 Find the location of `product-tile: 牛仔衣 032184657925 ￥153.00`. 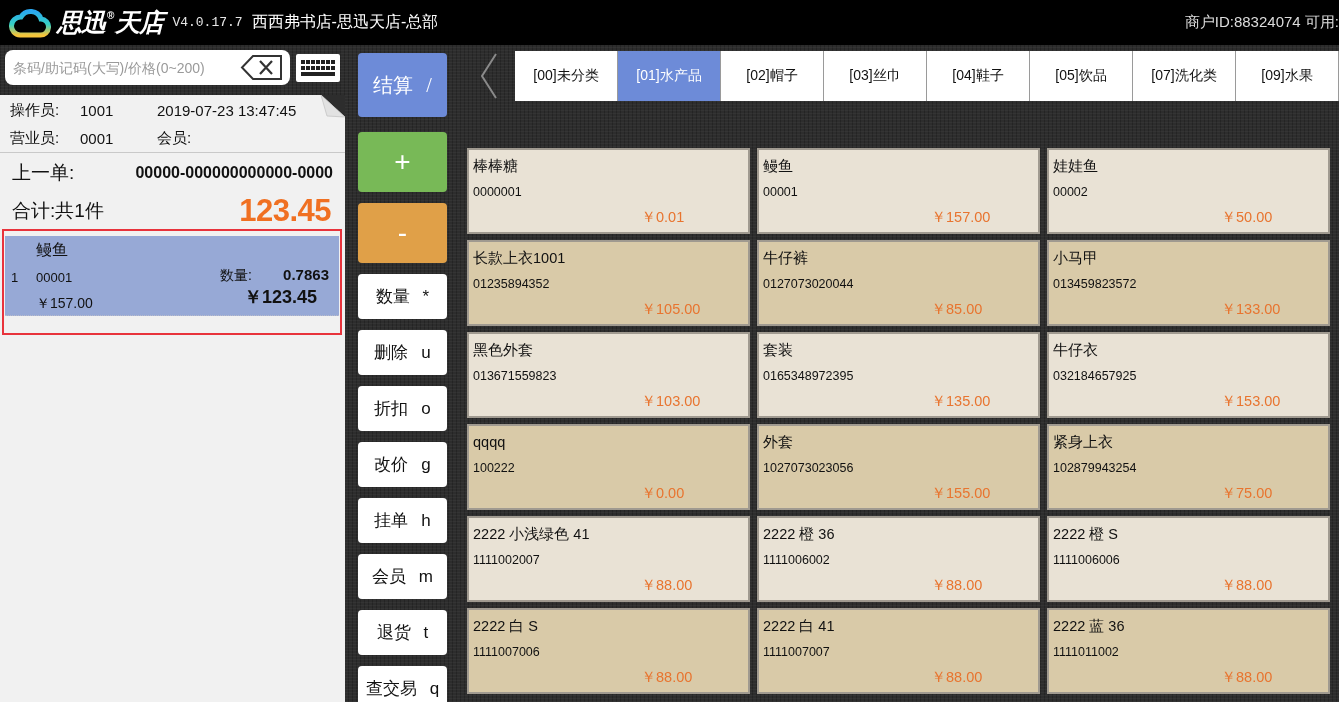

product-tile: 牛仔衣 032184657925 ￥153.00 is located at coordinates (1188, 375).